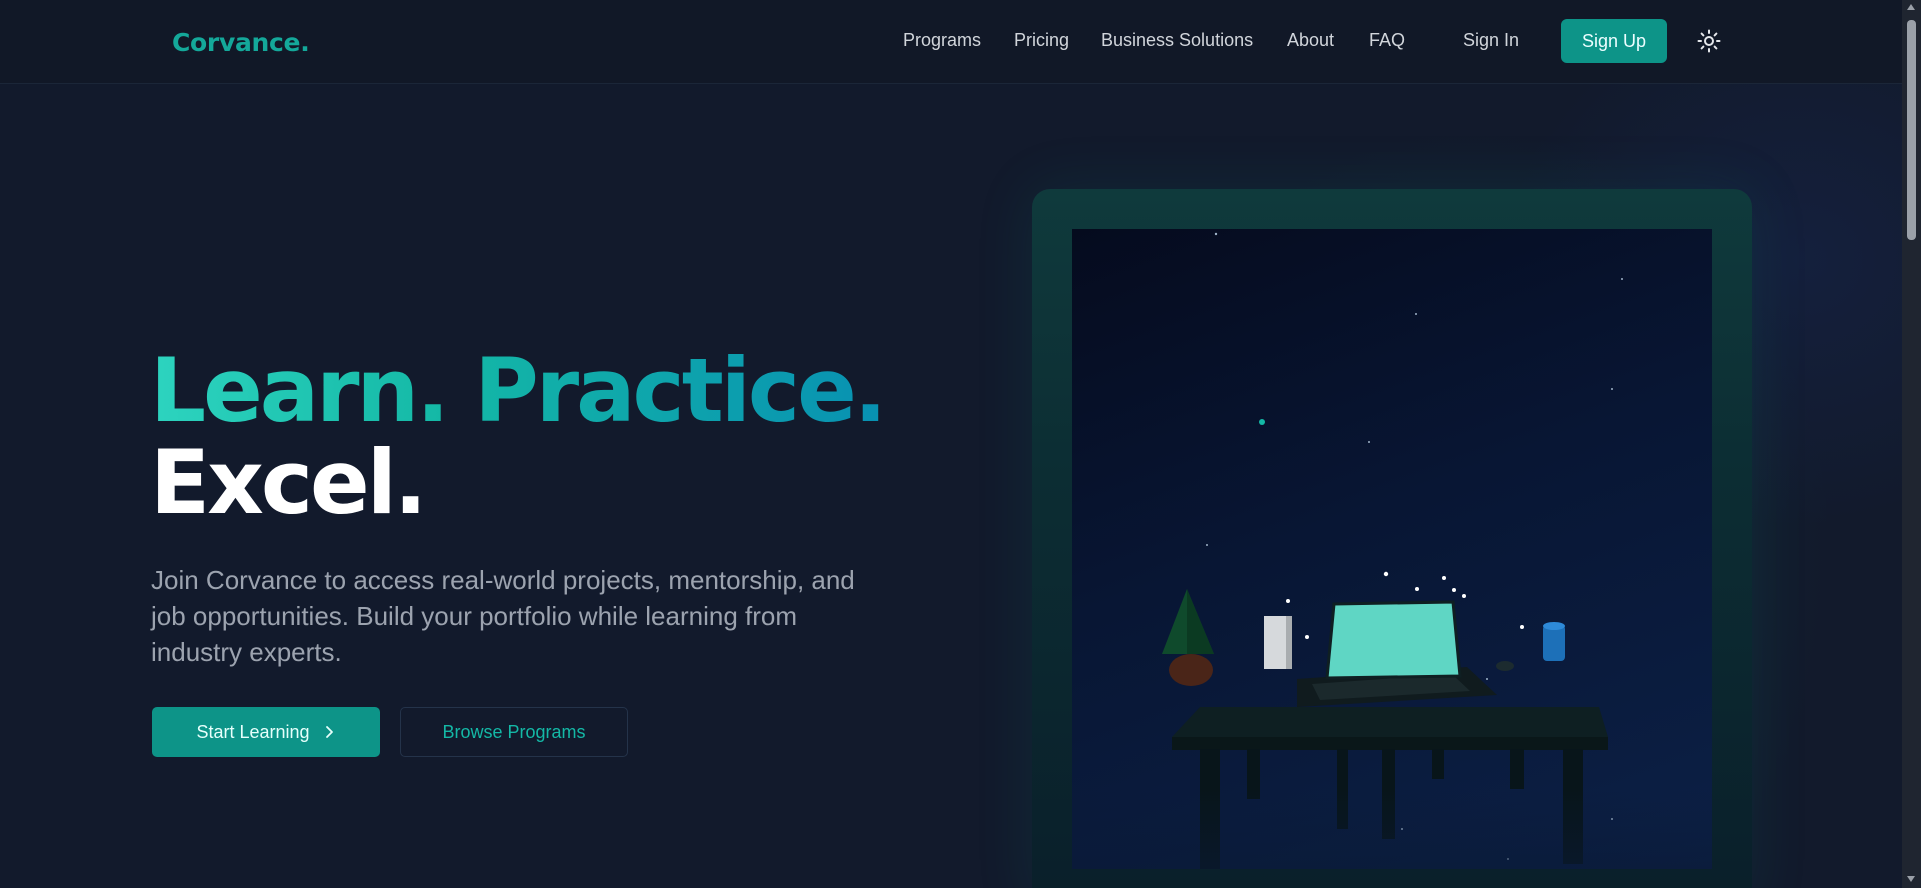 The height and width of the screenshot is (888, 1921). I want to click on mouse, so click(1505, 666).